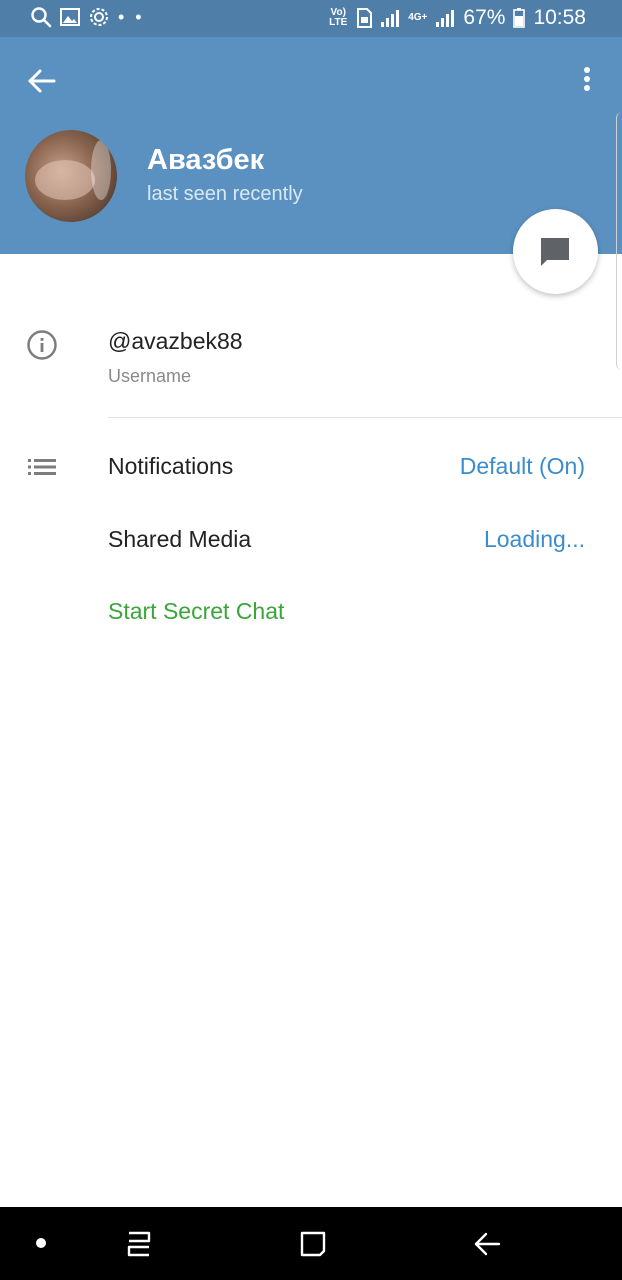  Describe the element at coordinates (70, 17) in the screenshot. I see `image-icon` at that location.